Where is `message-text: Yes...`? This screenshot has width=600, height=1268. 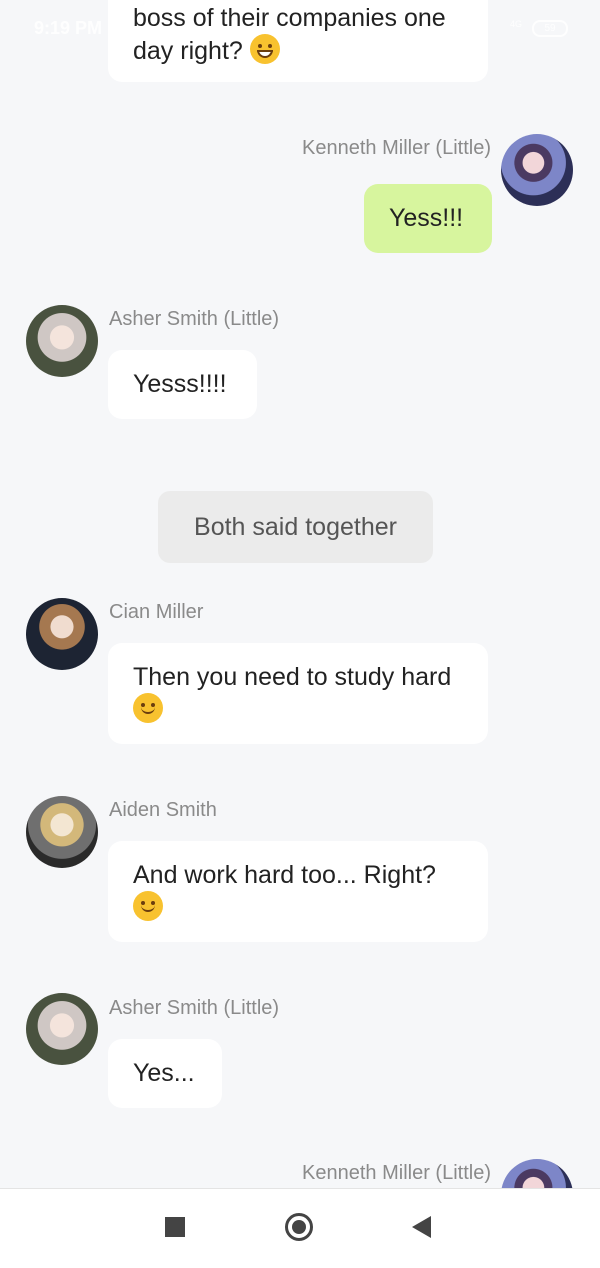 message-text: Yes... is located at coordinates (164, 1073).